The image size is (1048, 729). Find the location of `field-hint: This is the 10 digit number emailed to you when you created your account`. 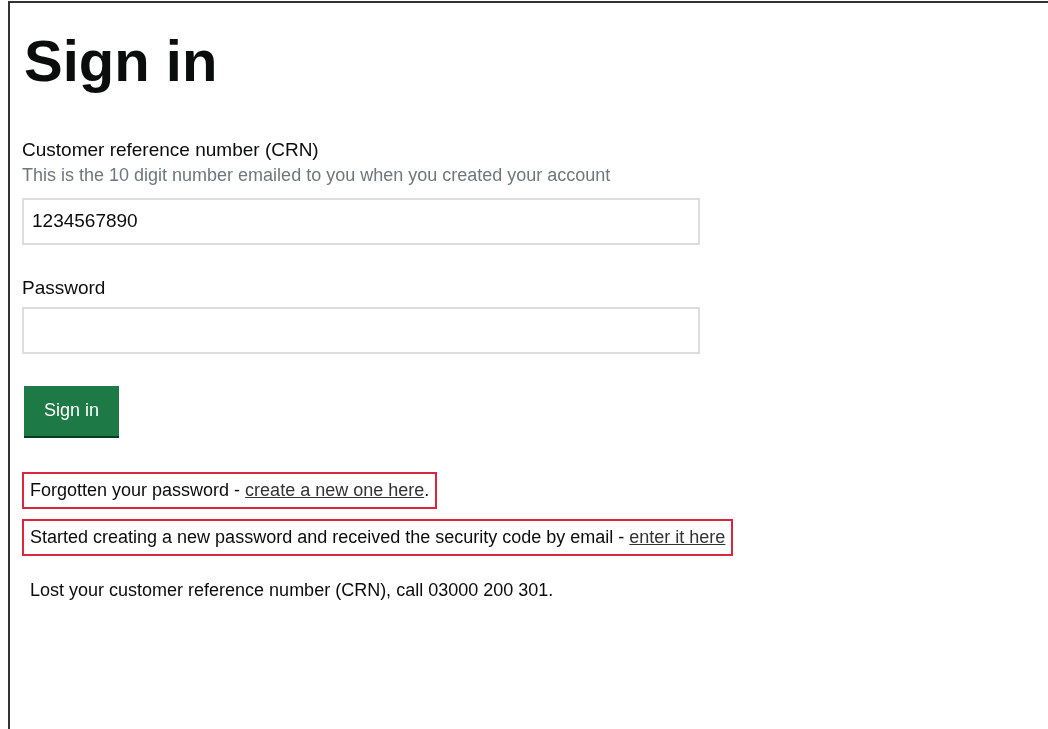

field-hint: This is the 10 digit number emailed to you when you created your account is located at coordinates (317, 175).